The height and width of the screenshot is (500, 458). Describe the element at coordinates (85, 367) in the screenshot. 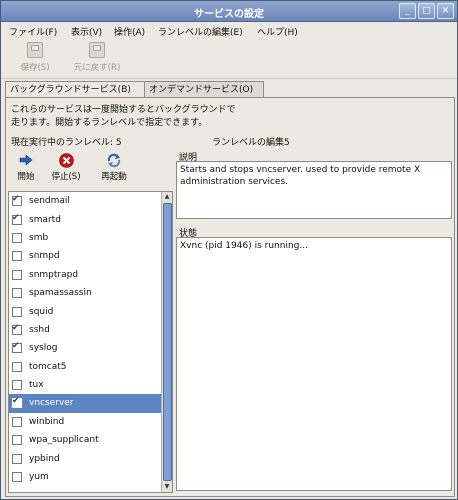

I see `list-item: tomcat5` at that location.